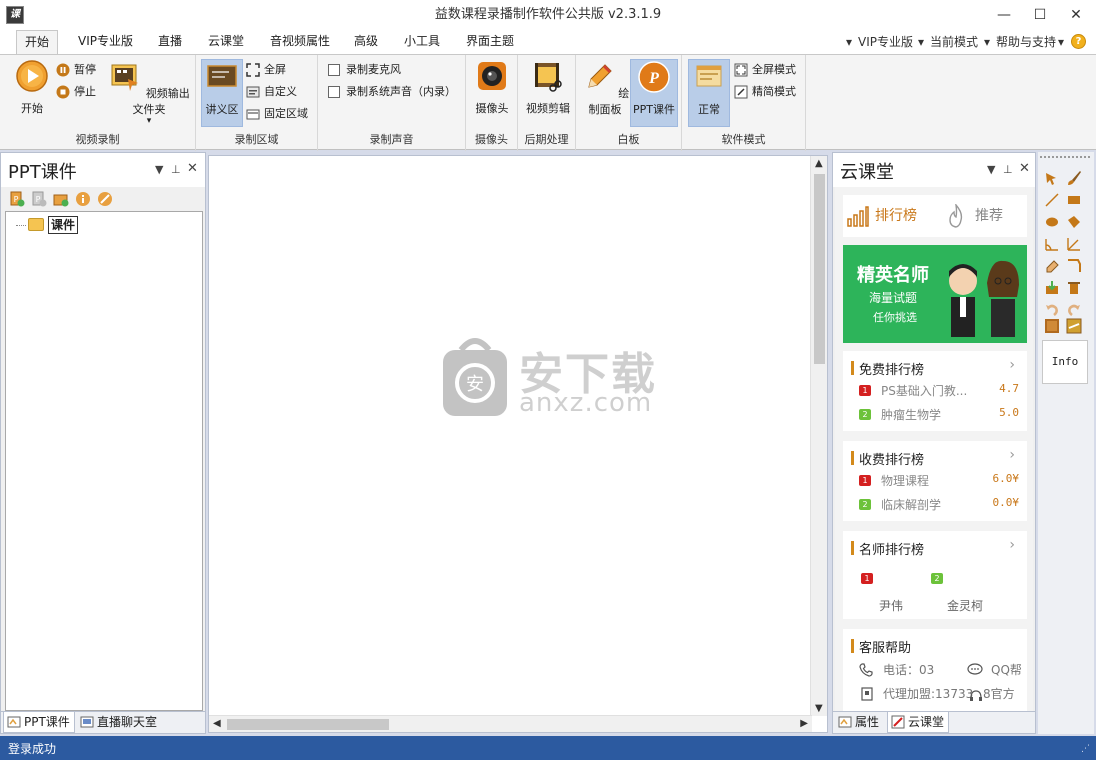 The width and height of the screenshot is (1096, 760). Describe the element at coordinates (1076, 15) in the screenshot. I see `close-button: ✕` at that location.